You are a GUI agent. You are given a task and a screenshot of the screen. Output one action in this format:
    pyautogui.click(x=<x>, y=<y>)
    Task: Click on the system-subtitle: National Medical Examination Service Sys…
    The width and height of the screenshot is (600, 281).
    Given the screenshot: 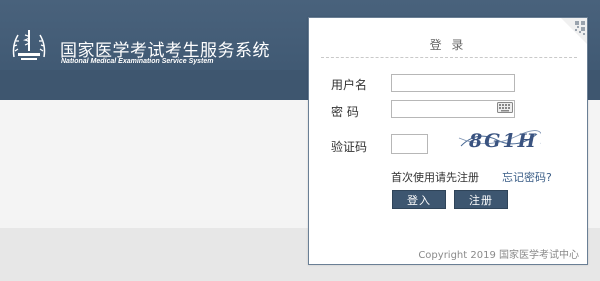 What is the action you would take?
    pyautogui.click(x=137, y=61)
    